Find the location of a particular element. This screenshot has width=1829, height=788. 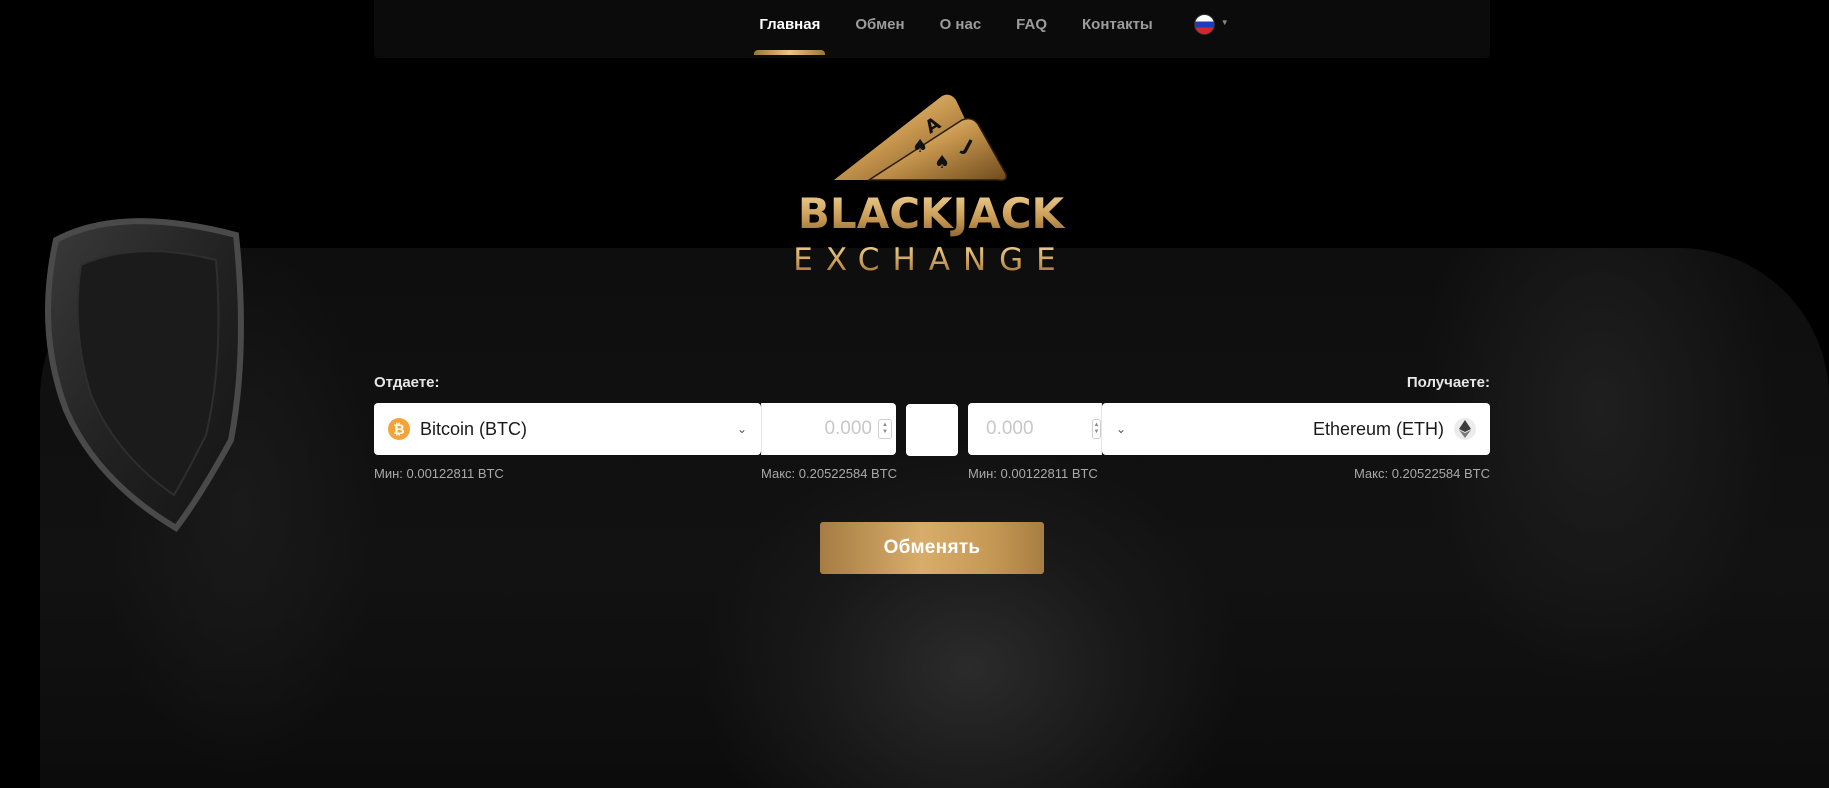

give-min-limit: Мин: 0.00122811 BTC is located at coordinates (439, 473).